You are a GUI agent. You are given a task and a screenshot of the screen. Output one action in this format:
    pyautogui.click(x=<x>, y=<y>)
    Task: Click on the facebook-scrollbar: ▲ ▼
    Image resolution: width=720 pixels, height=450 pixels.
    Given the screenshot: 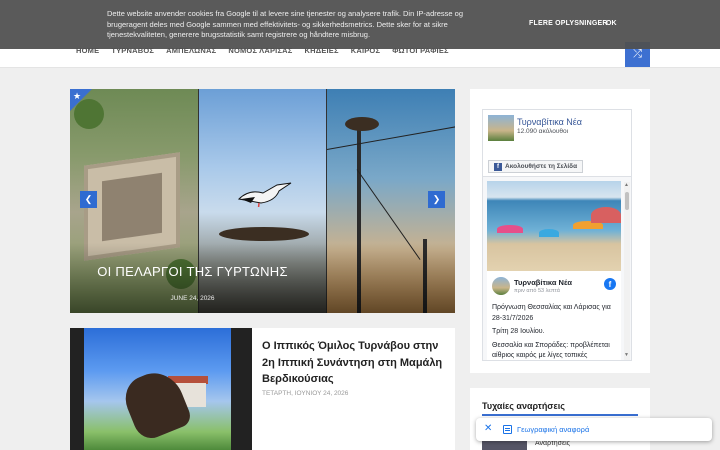 What is the action you would take?
    pyautogui.click(x=627, y=271)
    